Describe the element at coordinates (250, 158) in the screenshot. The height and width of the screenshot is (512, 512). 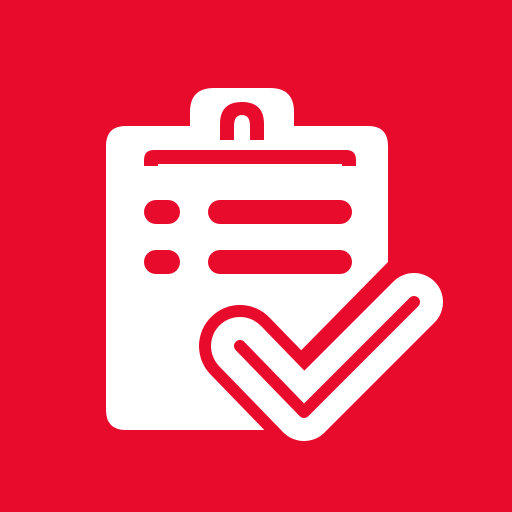
I see `clip-bar` at that location.